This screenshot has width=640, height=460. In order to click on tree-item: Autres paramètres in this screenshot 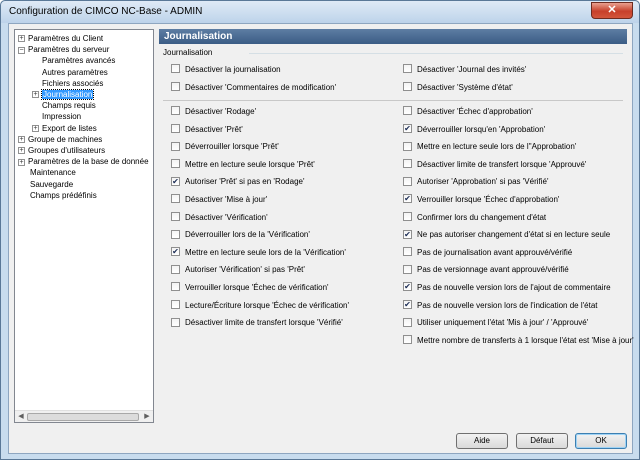, I will do `click(70, 72)`.